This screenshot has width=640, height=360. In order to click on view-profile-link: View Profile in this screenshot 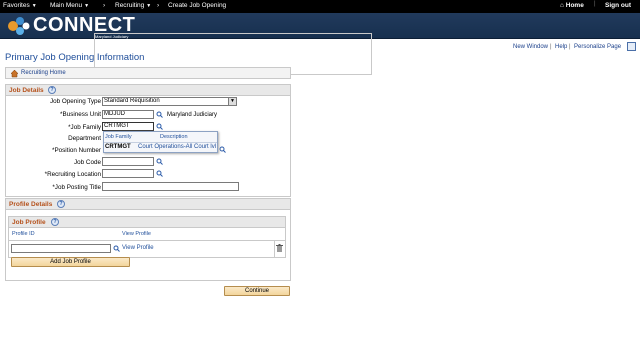, I will do `click(138, 248)`.